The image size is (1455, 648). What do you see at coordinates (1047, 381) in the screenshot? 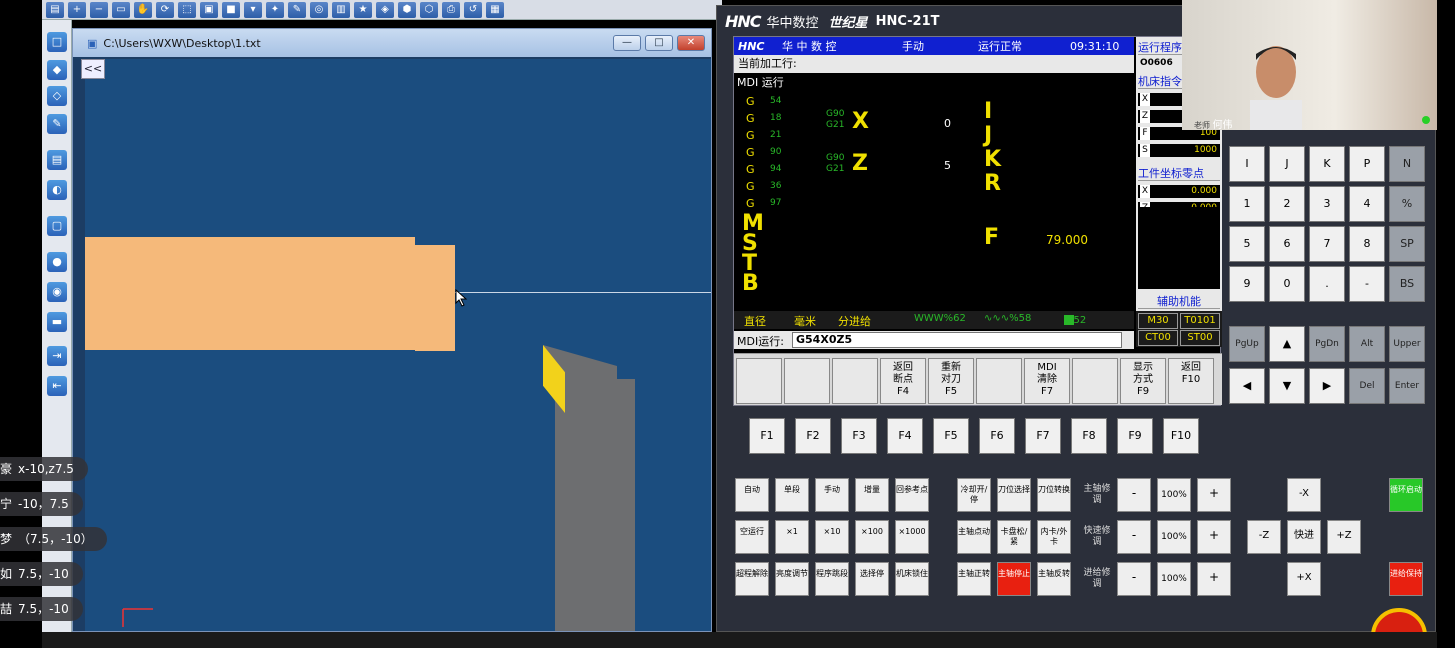
I see `softkey-button: MDI 清除 F7` at bounding box center [1047, 381].